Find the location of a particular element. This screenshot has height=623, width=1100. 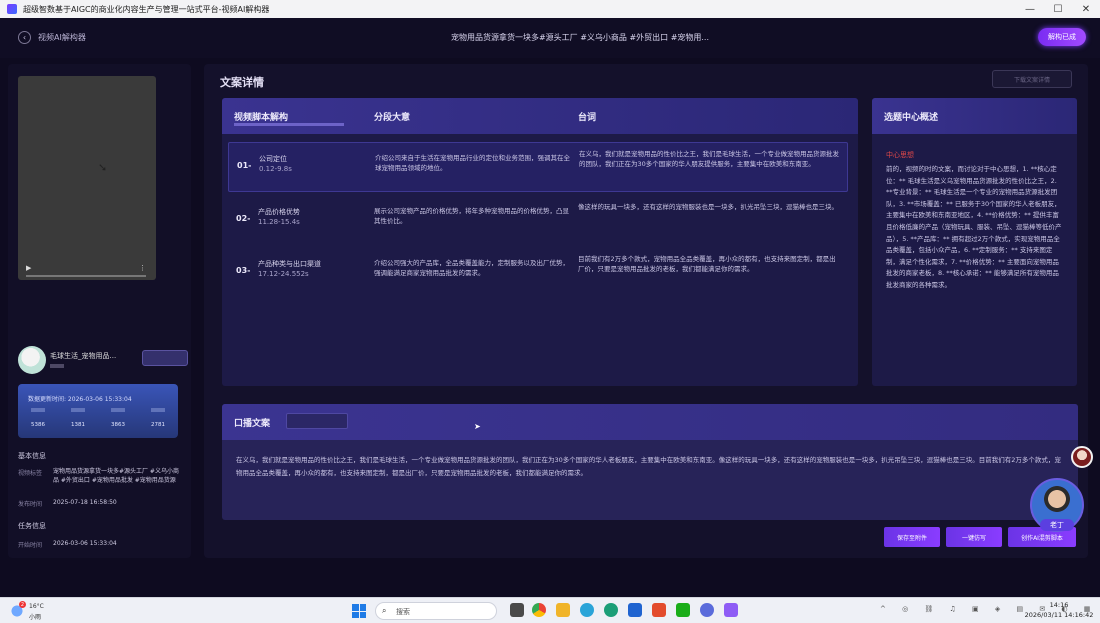

windows-start-icon is located at coordinates (359, 611).